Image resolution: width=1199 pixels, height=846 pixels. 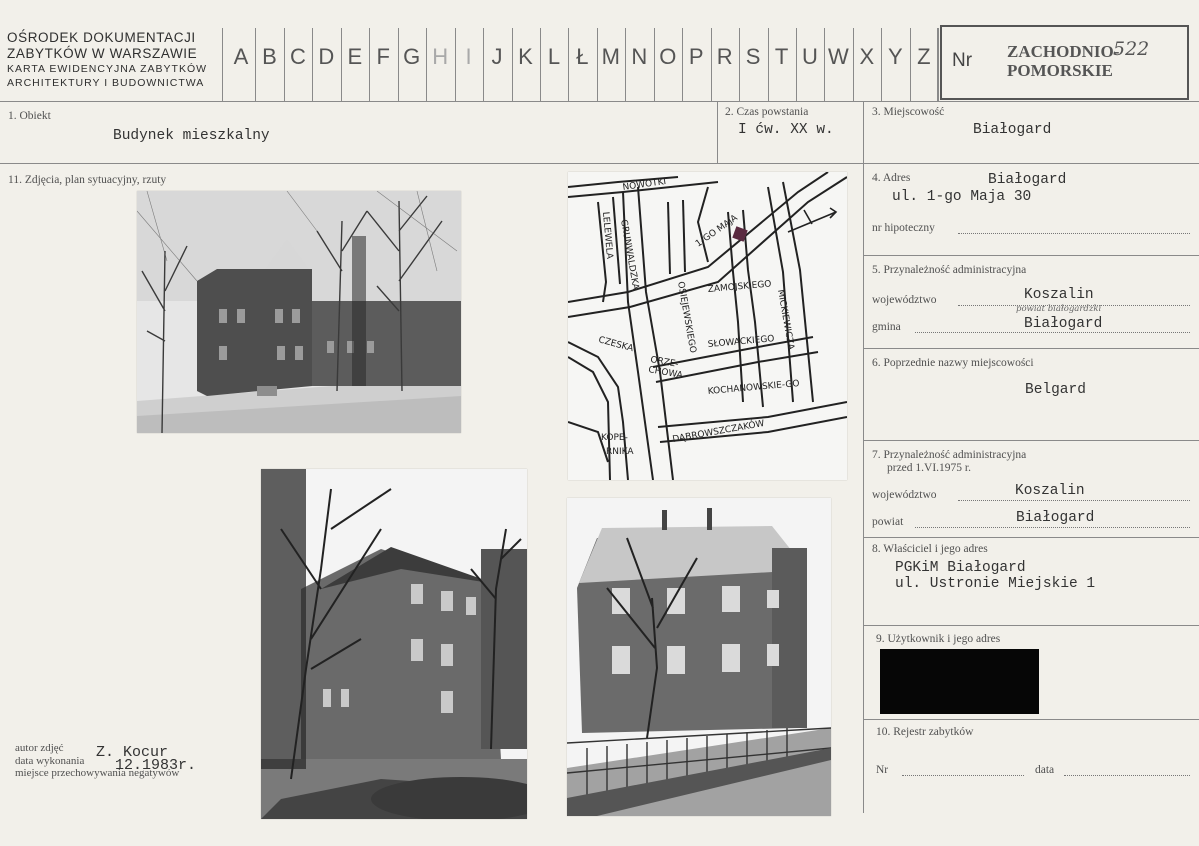 I want to click on miejscowosc-value: Białogard, so click(x=1012, y=130).